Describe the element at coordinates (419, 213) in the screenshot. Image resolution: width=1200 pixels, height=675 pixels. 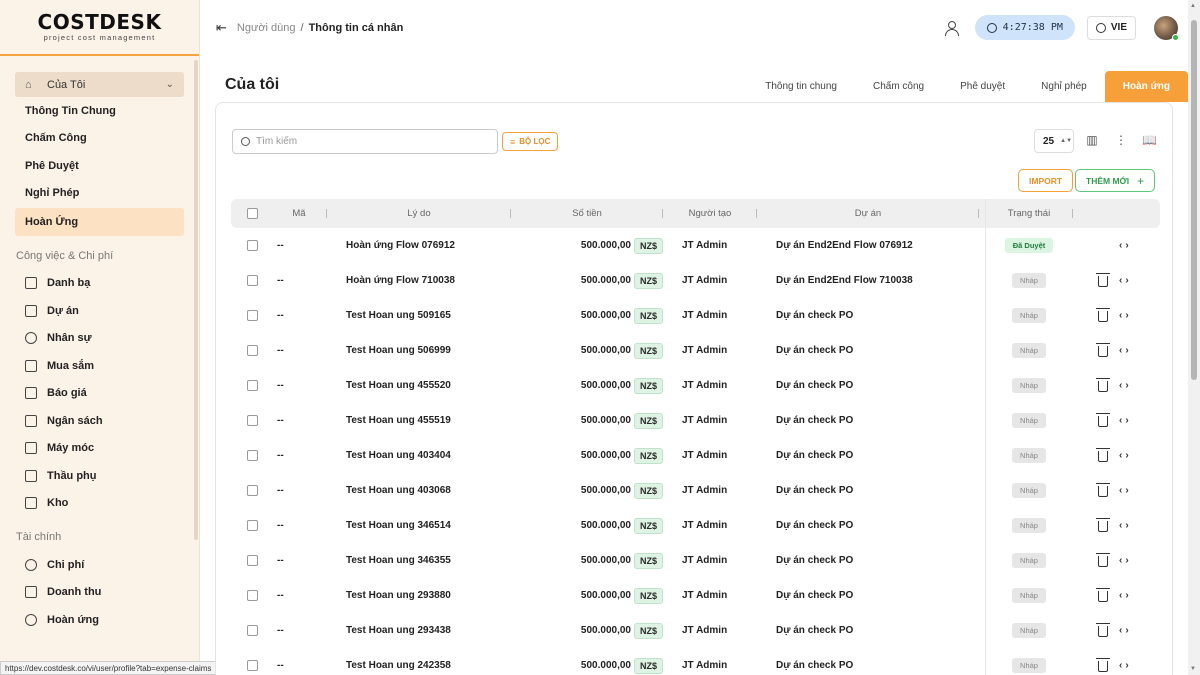
I see `col-reason: Lý do` at that location.